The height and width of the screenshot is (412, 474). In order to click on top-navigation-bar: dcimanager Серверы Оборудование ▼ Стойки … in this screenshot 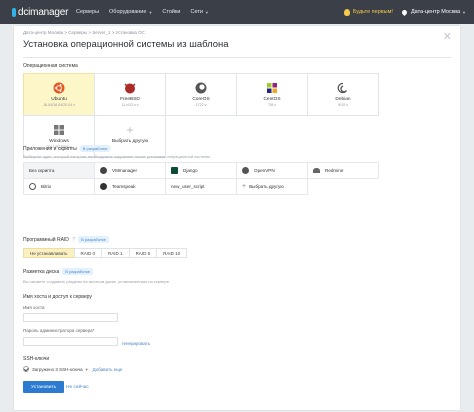, I will do `click(237, 12)`.